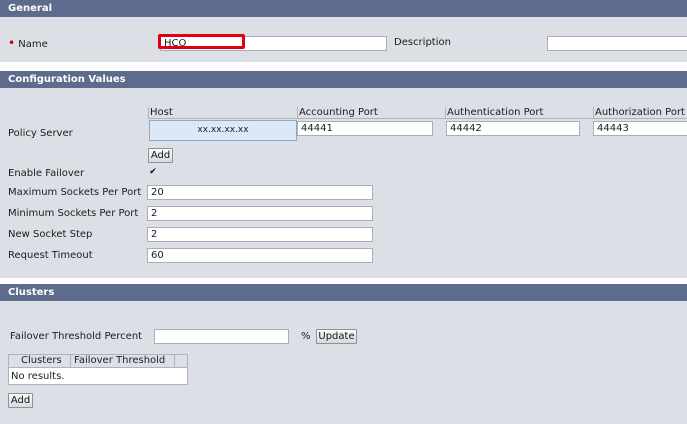 The width and height of the screenshot is (687, 424). What do you see at coordinates (12, 43) in the screenshot?
I see `required-marker: •` at bounding box center [12, 43].